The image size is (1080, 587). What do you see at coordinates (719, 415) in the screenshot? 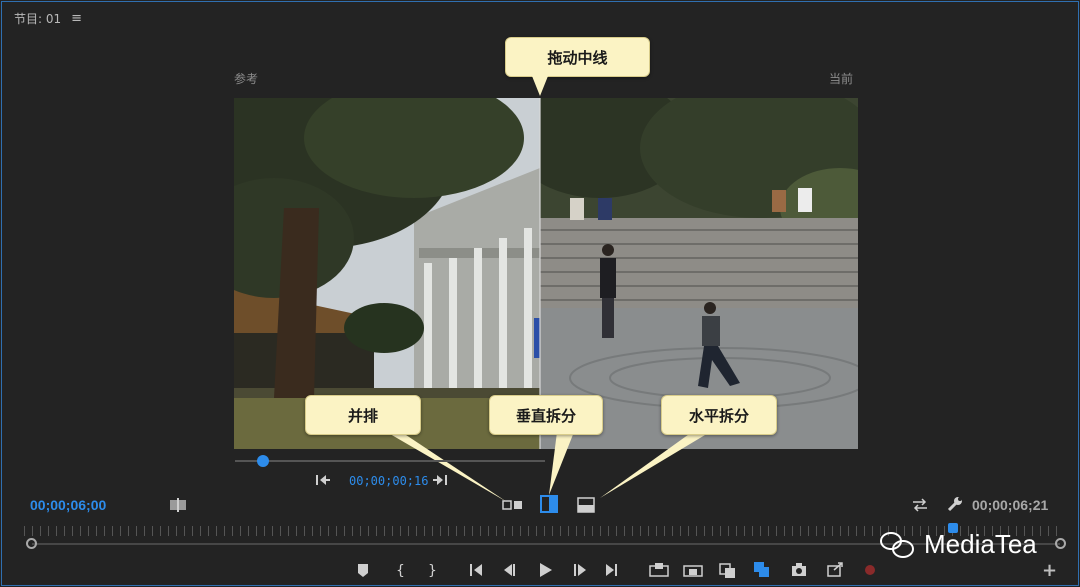
I see `callout-horizontal-split: 水平拆分` at bounding box center [719, 415].